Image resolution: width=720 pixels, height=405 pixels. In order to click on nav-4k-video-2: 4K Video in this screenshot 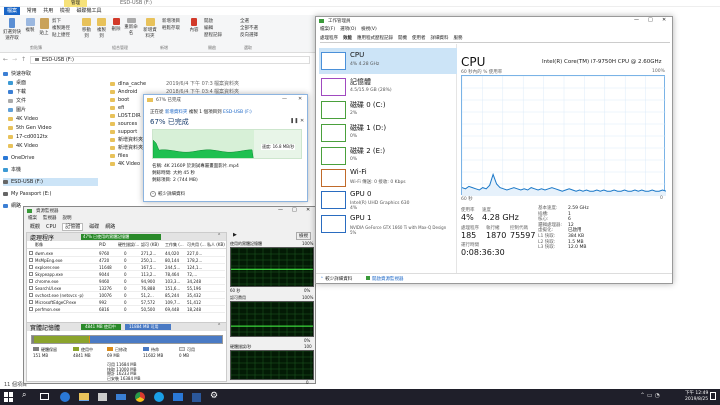, I will do `click(23, 146)`.